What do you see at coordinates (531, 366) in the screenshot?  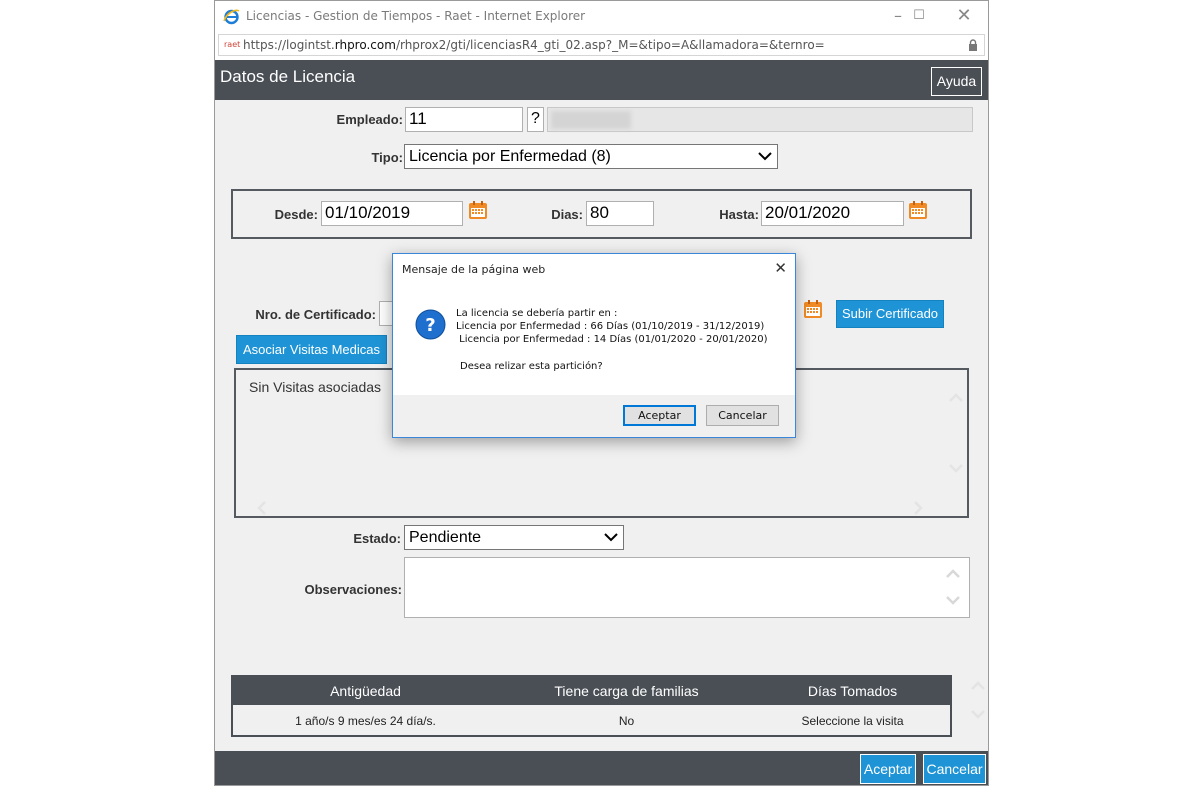 I see `dialog-question: Desea relizar esta partición?` at bounding box center [531, 366].